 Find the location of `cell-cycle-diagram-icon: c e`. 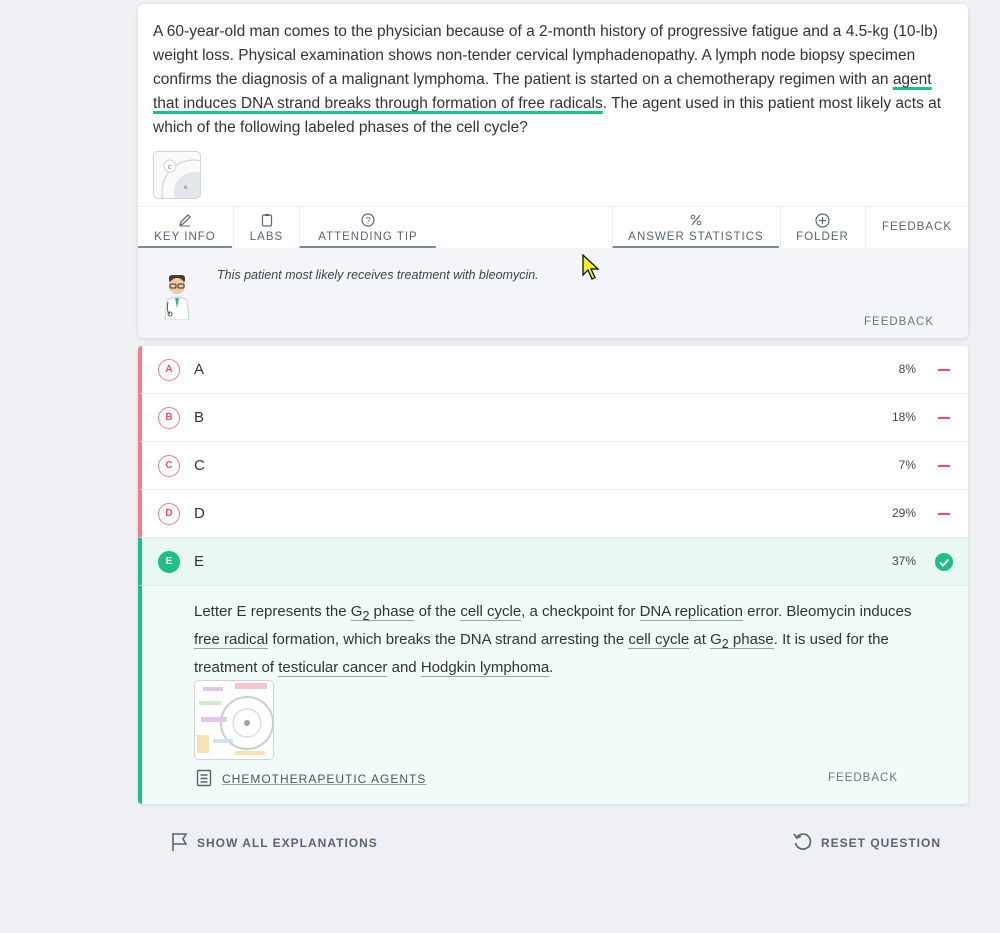

cell-cycle-diagram-icon: c e is located at coordinates (180, 178).